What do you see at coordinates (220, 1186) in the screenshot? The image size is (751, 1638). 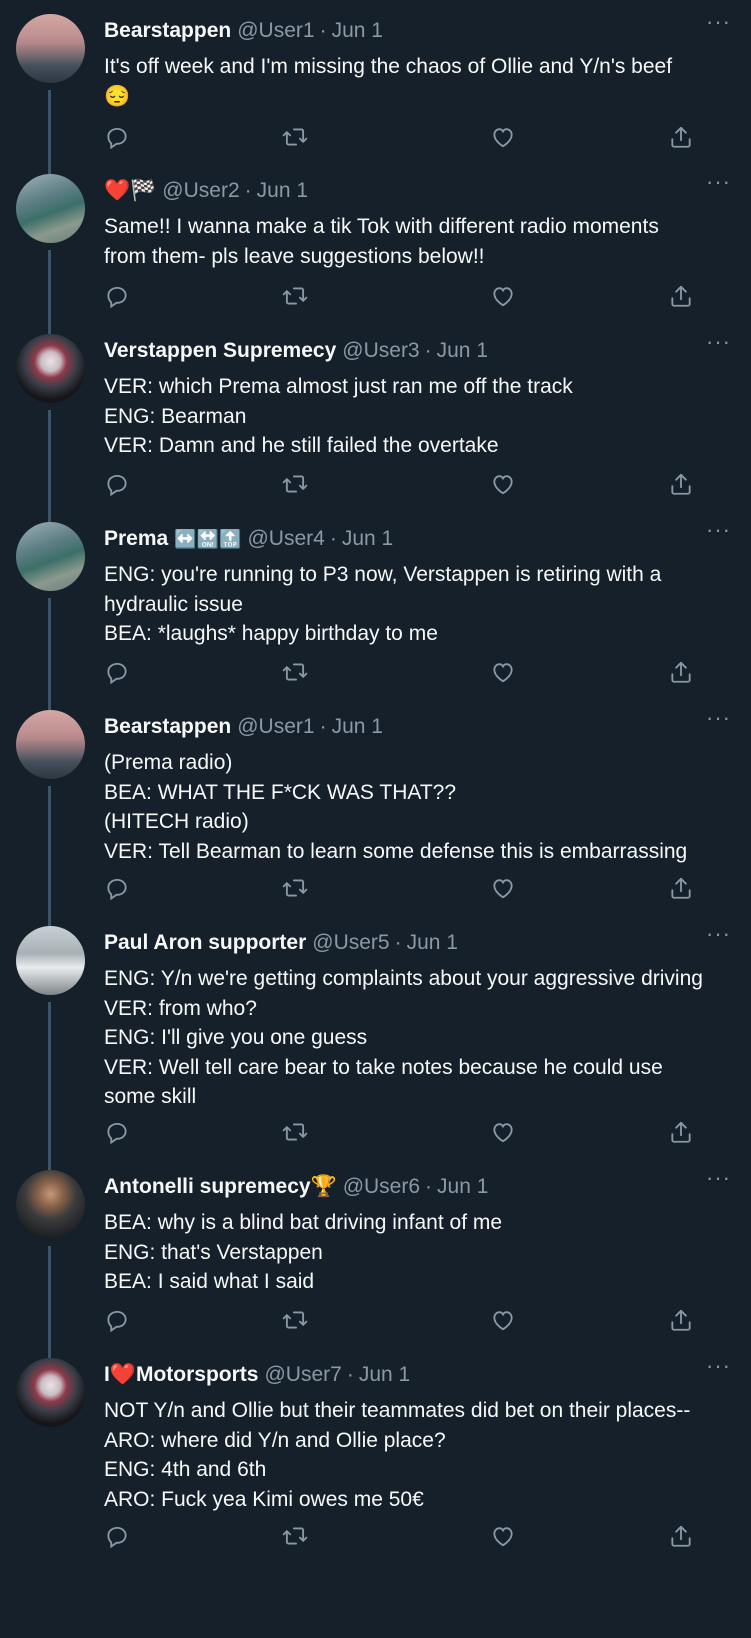 I see `display-name: Antonelli supremecy🏆` at bounding box center [220, 1186].